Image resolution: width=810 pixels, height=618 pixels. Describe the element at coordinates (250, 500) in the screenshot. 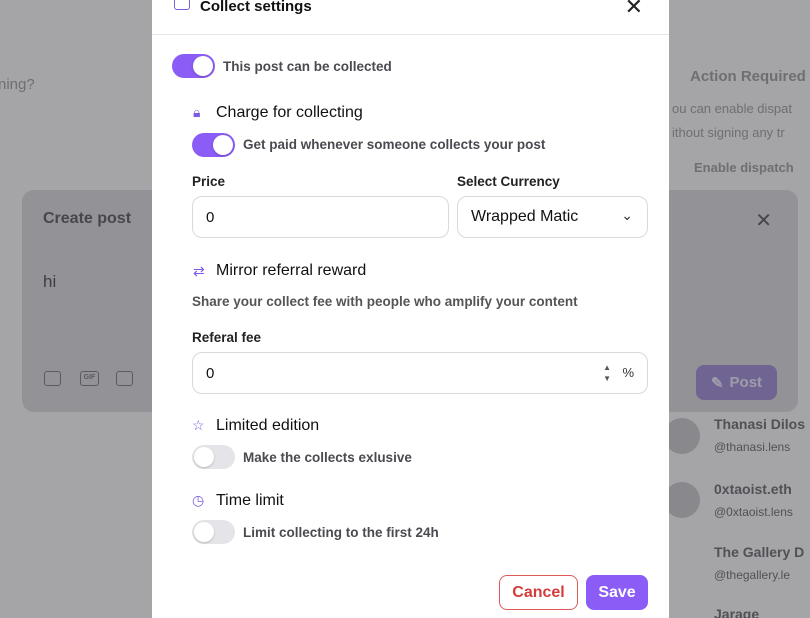

I see `time-section-title: Time limit` at that location.